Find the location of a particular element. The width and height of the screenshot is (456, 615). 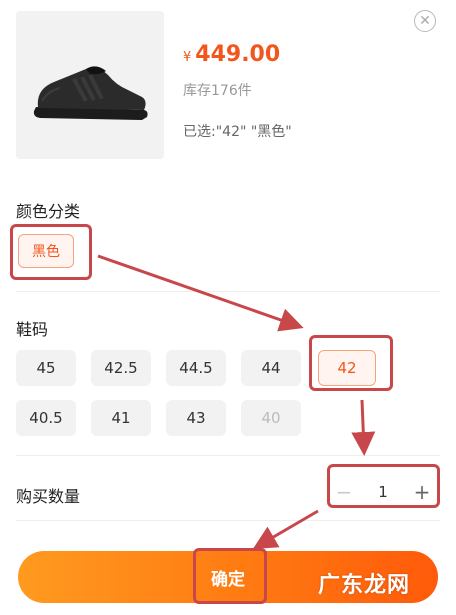

selected-options: 已选:"42" "黑色" is located at coordinates (237, 132).